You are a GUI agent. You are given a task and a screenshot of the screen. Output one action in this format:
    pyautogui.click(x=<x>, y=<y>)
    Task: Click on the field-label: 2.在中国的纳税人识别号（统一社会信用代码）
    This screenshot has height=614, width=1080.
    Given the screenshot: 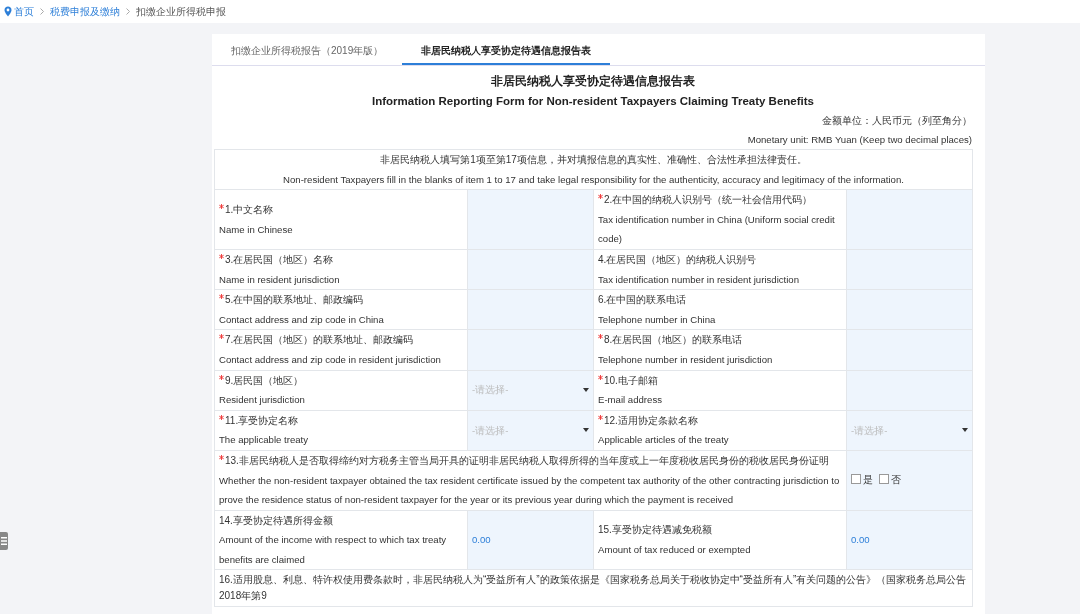 What is the action you would take?
    pyautogui.click(x=720, y=200)
    